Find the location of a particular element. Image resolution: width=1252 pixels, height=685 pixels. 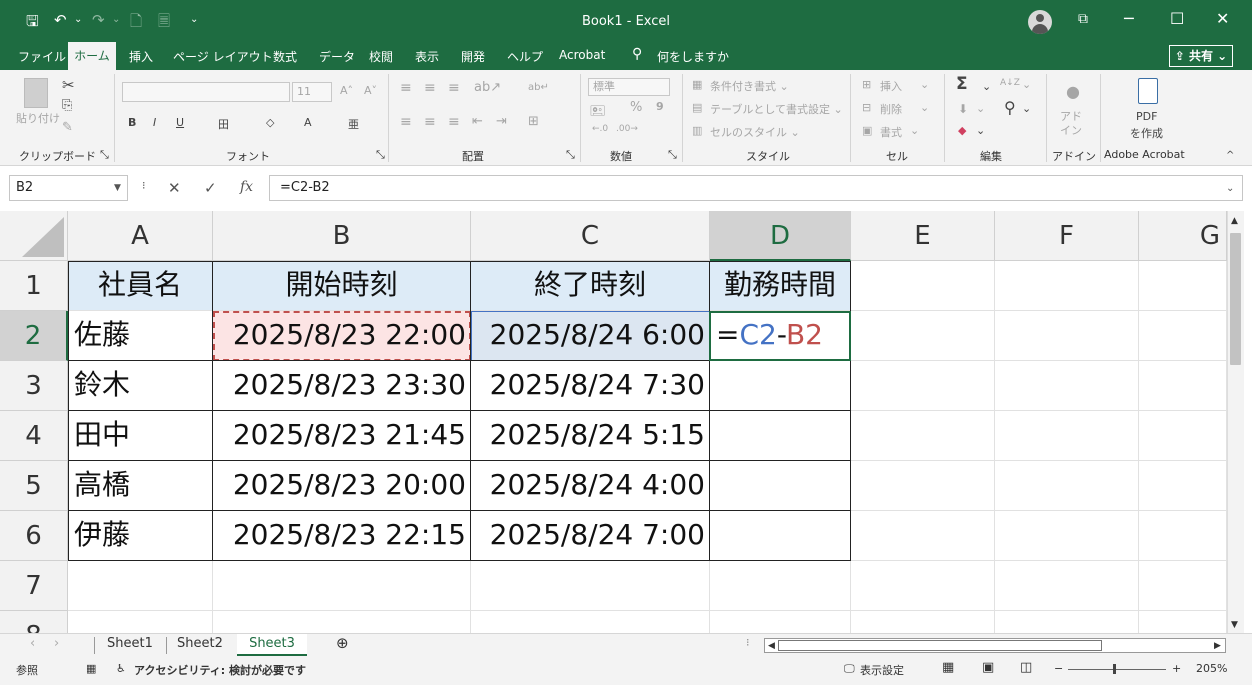

zoom-in-icon: + is located at coordinates (1176, 668).